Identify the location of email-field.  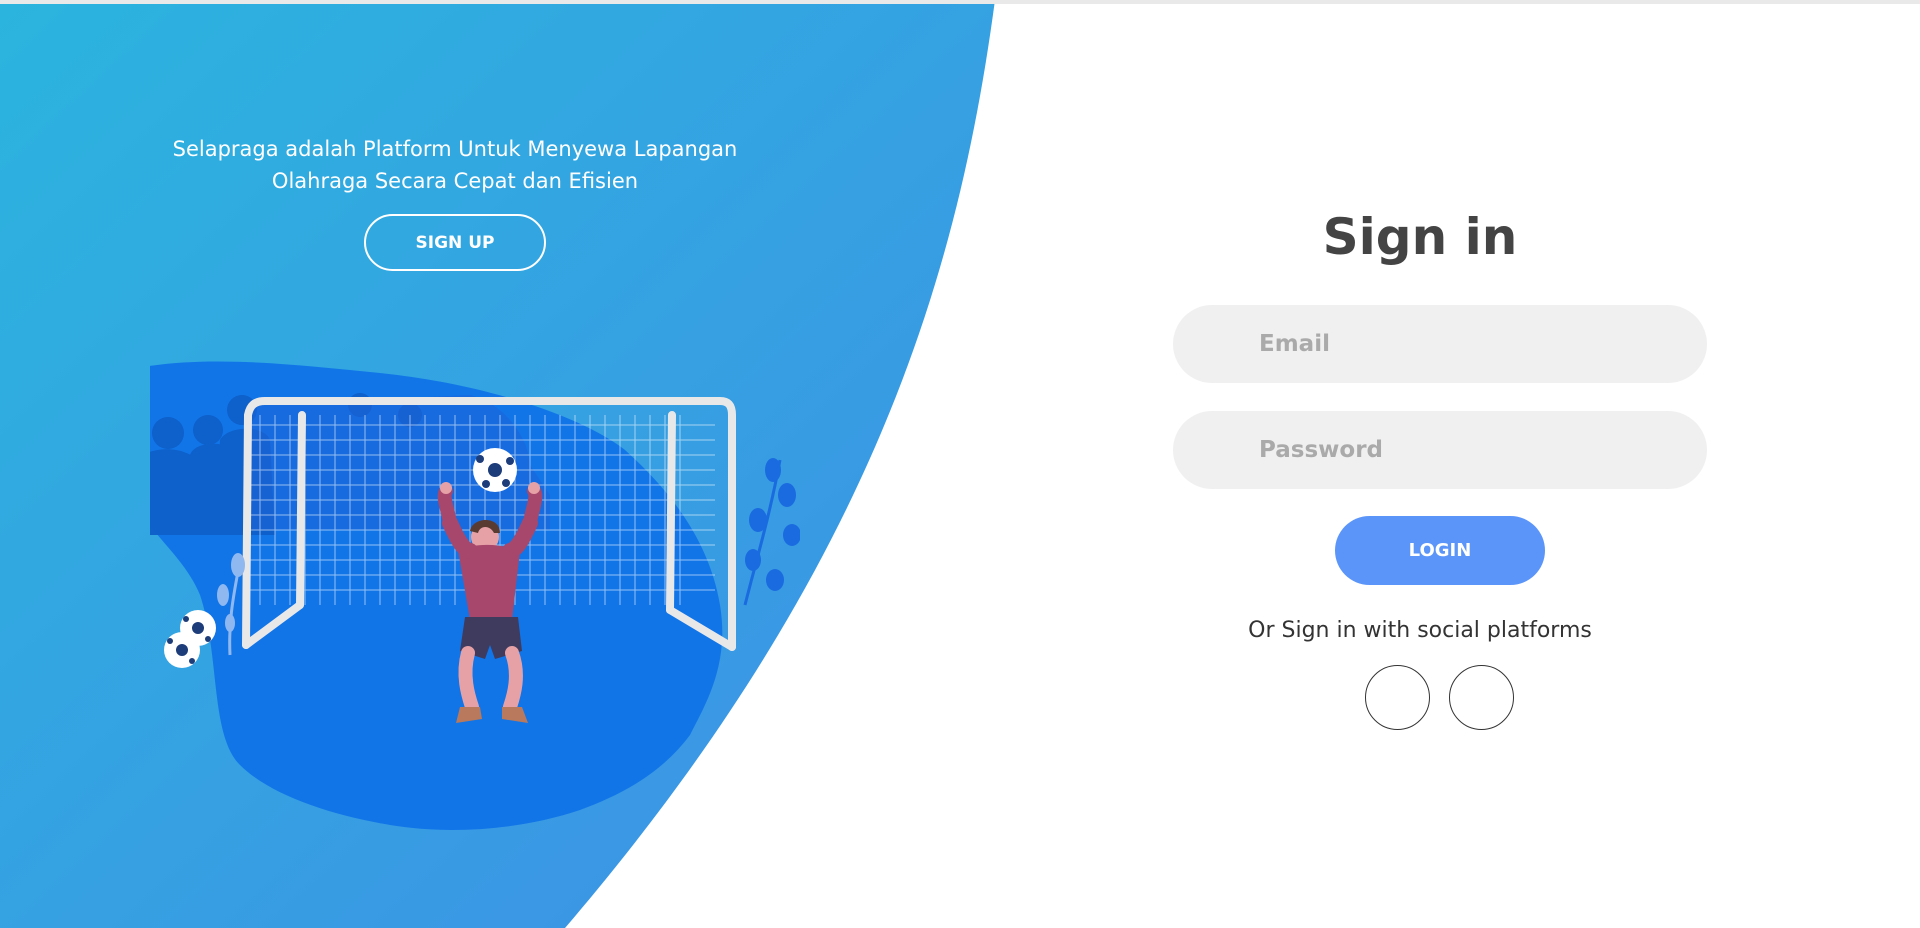
(1440, 344).